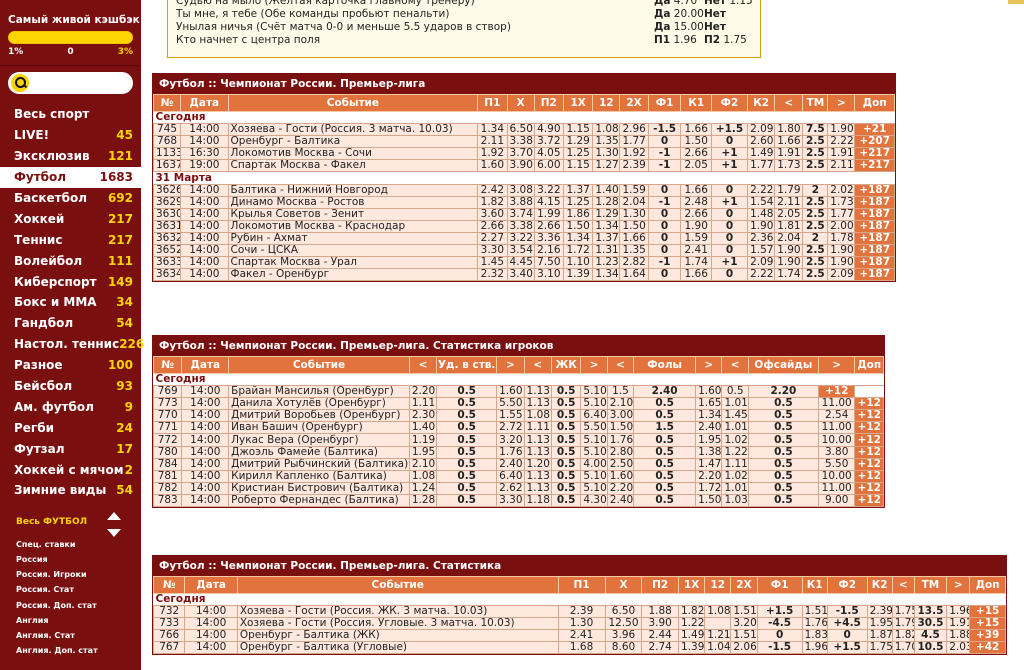  Describe the element at coordinates (930, 636) in the screenshot. I see `odds-cell: 4.5` at that location.